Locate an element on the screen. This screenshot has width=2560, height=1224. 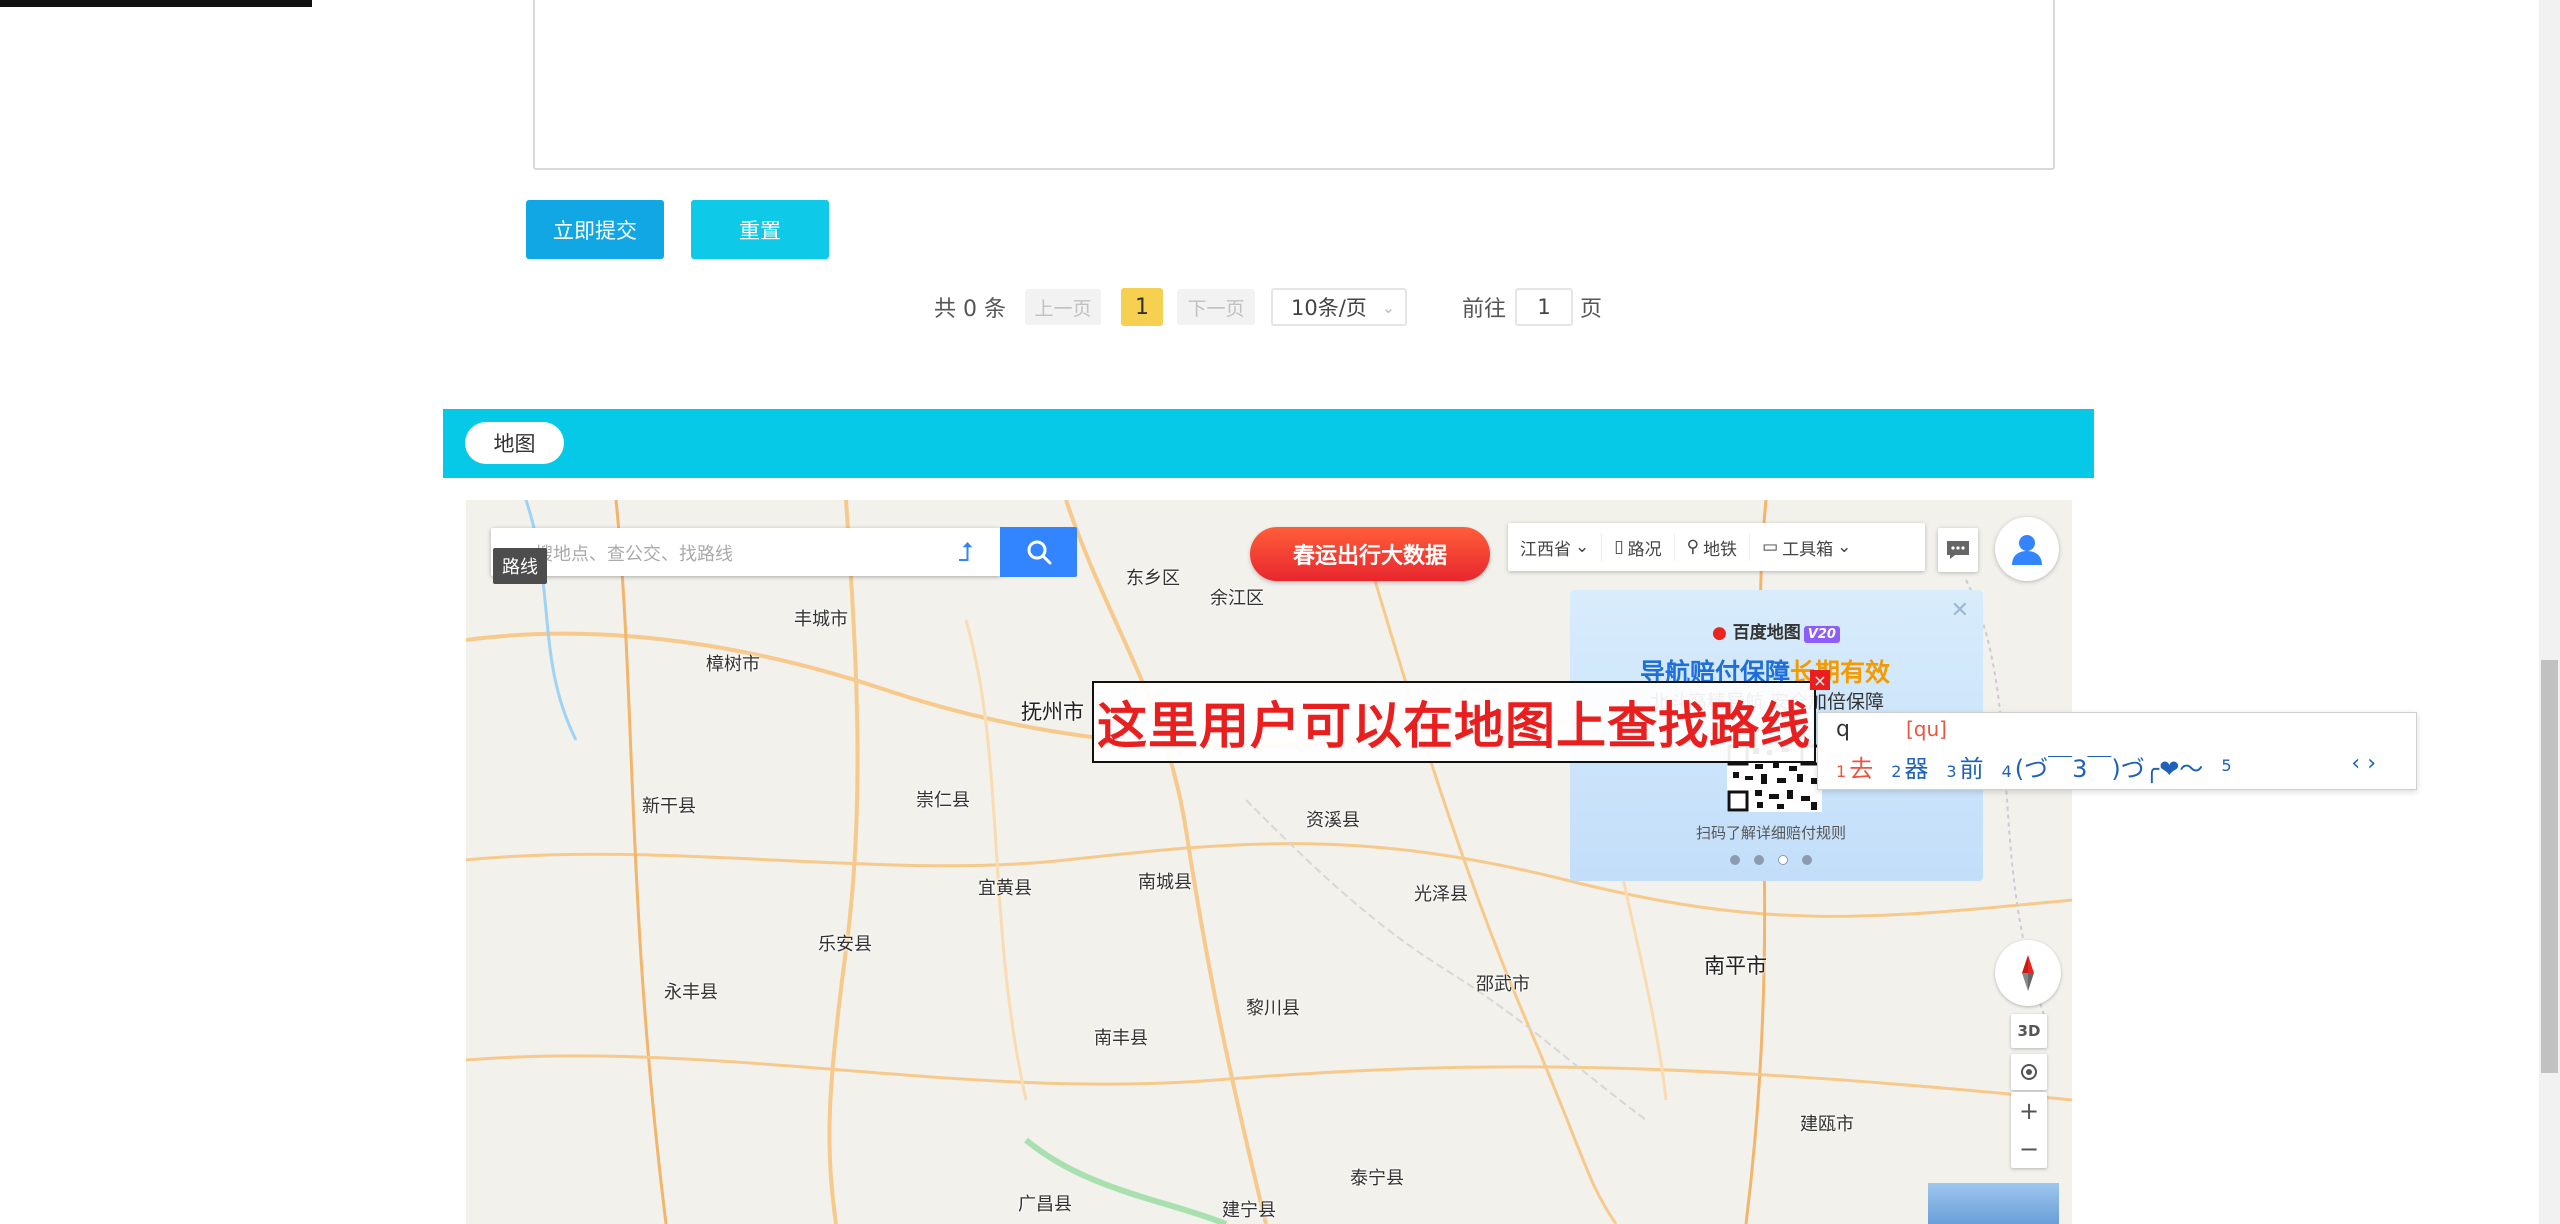
tab-map: 地图 is located at coordinates (514, 443).